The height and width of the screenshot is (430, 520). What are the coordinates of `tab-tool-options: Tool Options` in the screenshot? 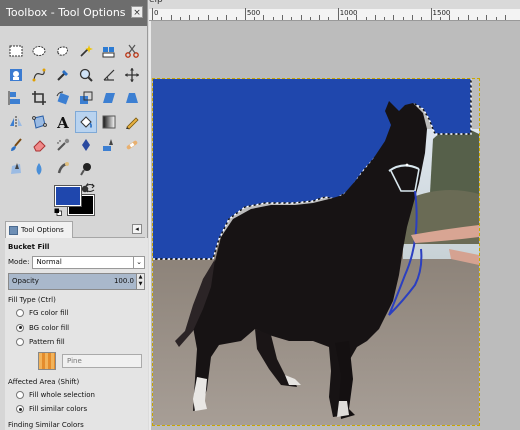 It's located at (39, 229).